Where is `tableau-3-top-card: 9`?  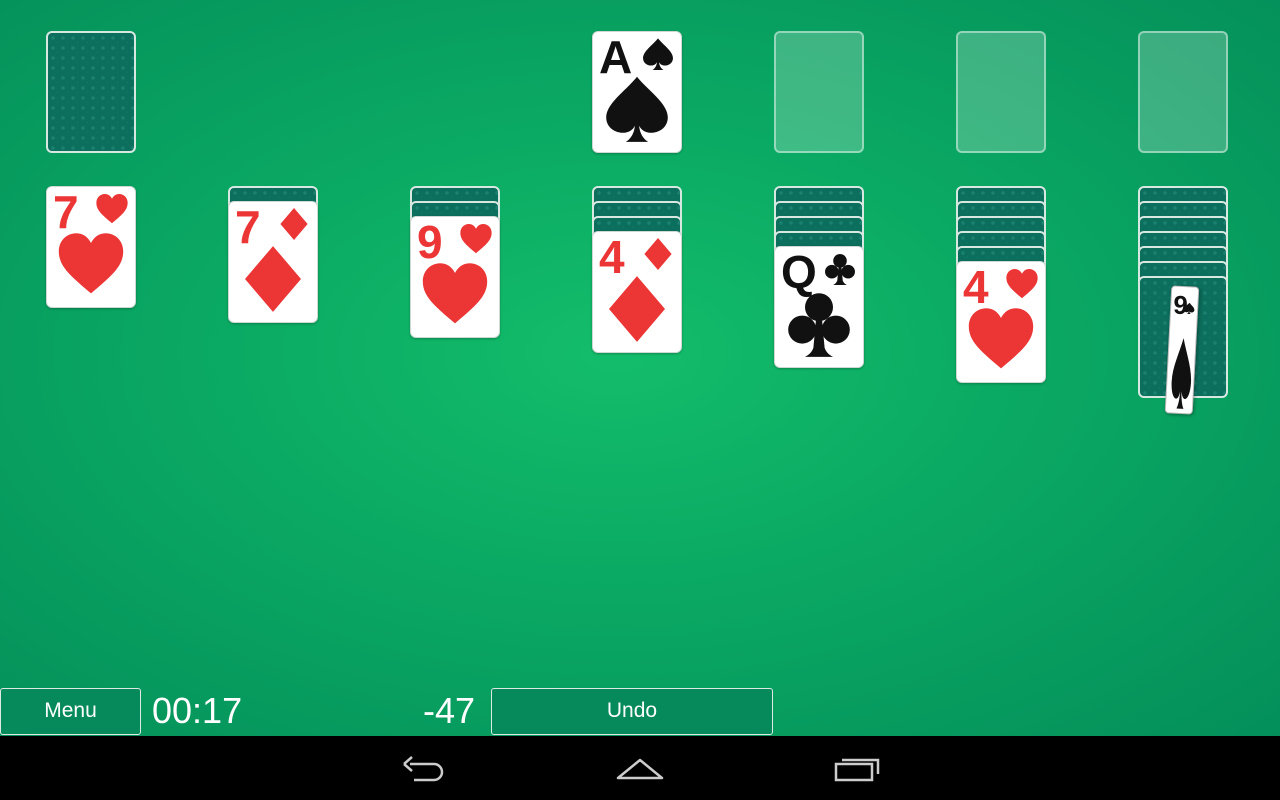
tableau-3-top-card: 9 is located at coordinates (455, 277).